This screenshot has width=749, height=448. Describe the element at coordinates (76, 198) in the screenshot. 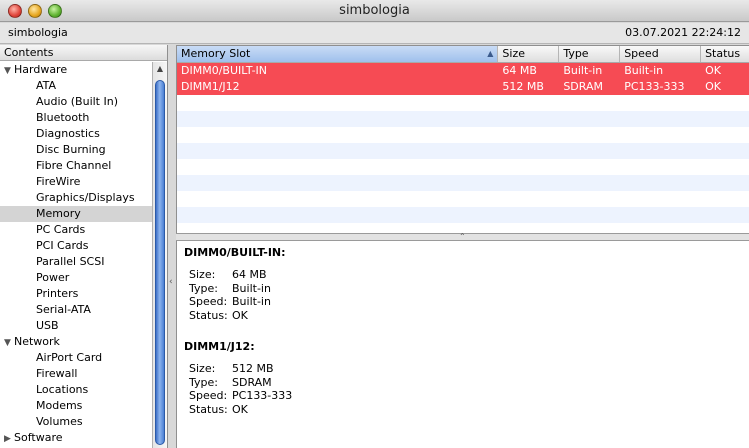

I see `sidebar-item-graphics-displays: Graphics/Displays` at that location.